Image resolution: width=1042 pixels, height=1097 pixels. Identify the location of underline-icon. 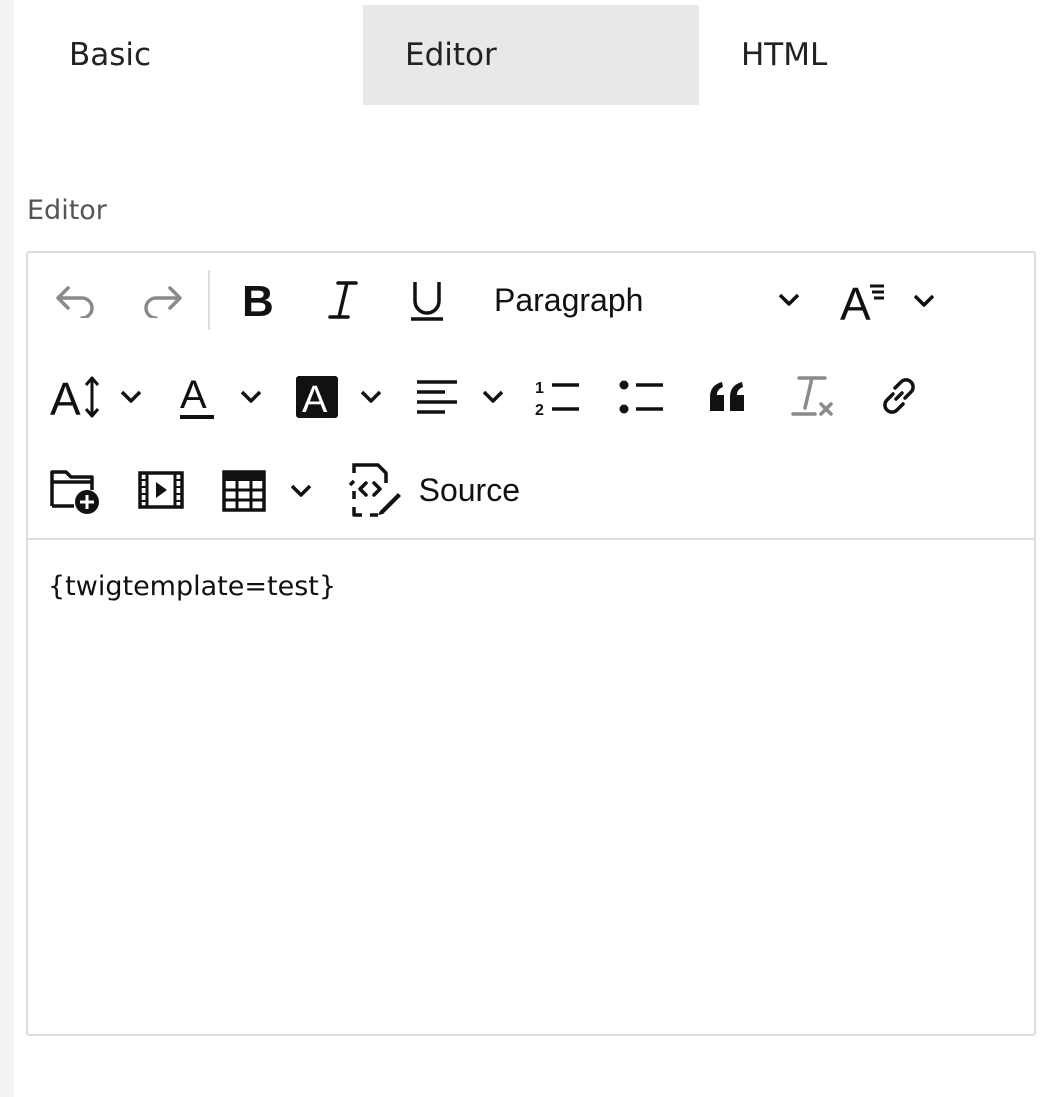
(427, 301).